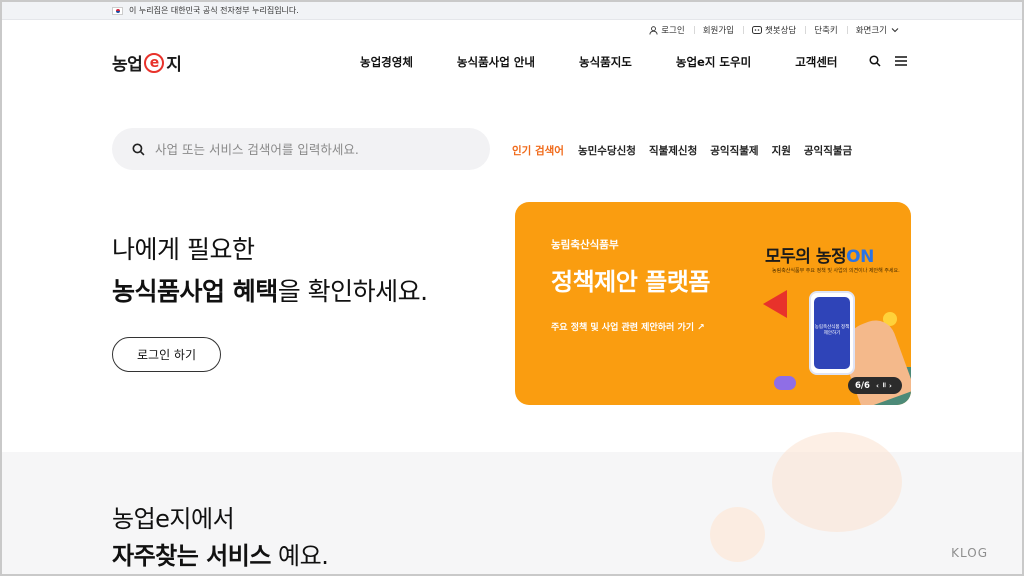 This screenshot has height=576, width=1024. Describe the element at coordinates (117, 10) in the screenshot. I see `korea-flag-icon` at that location.